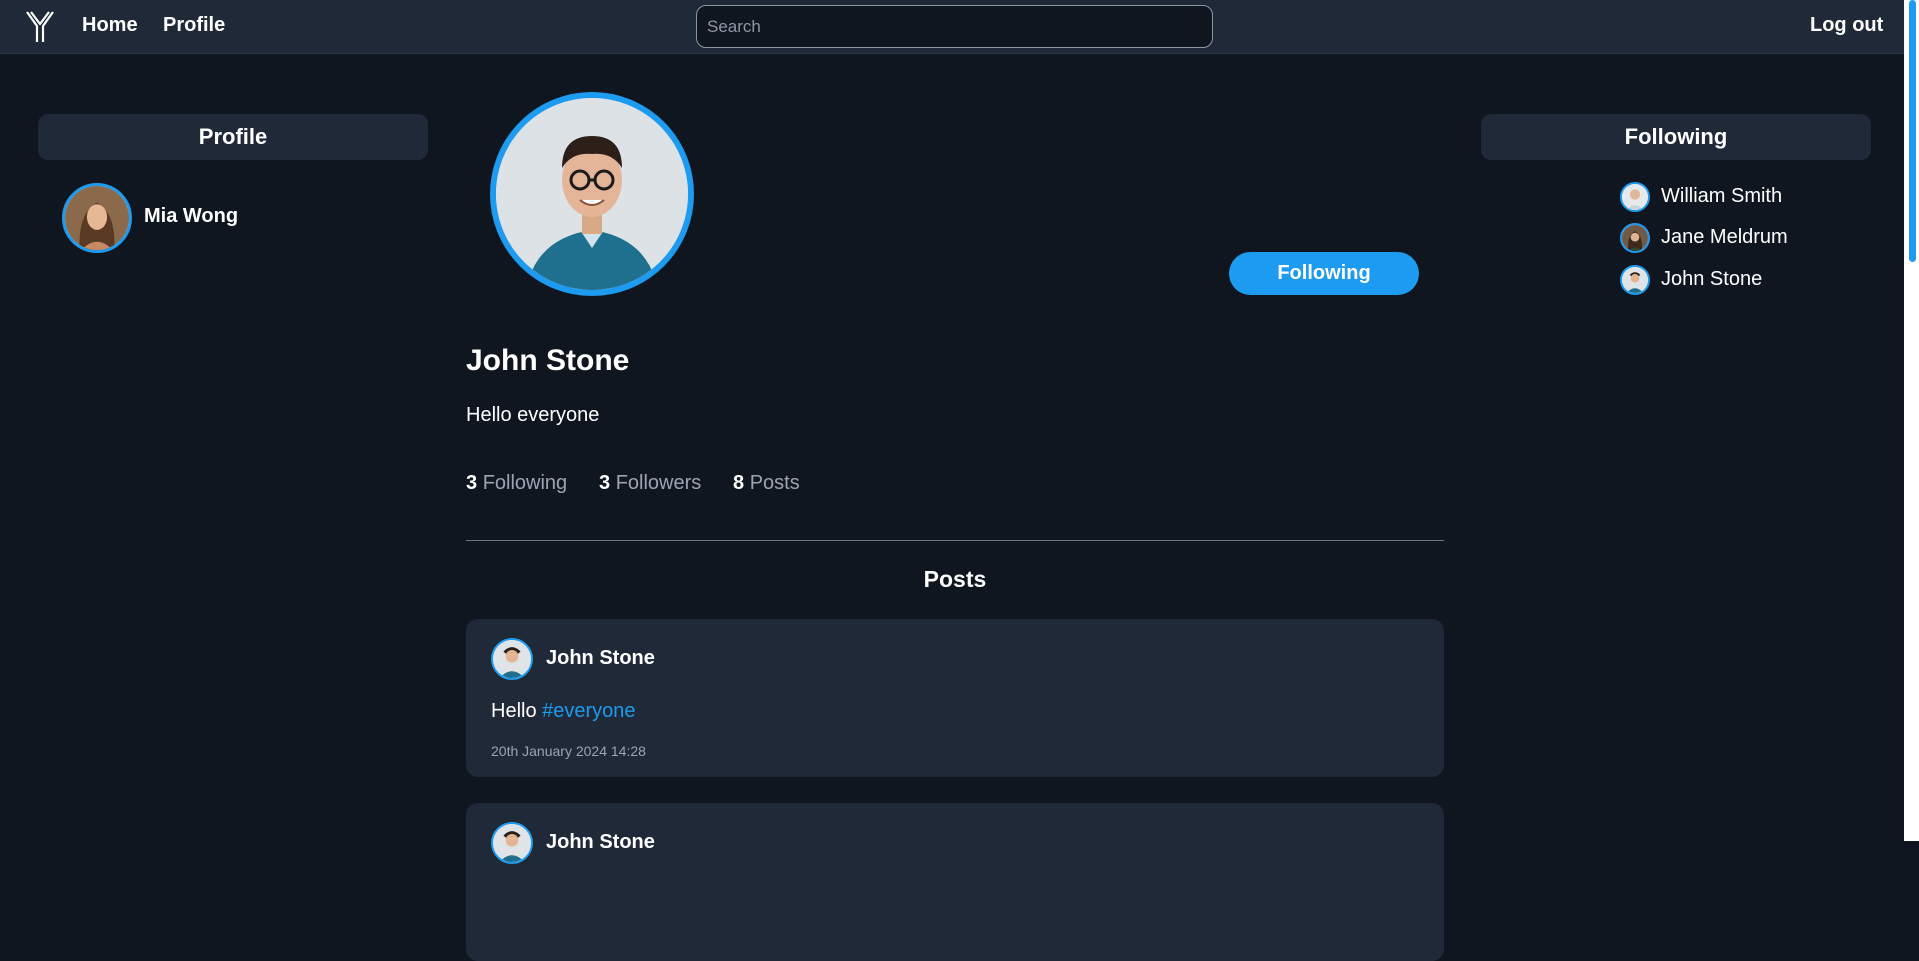  Describe the element at coordinates (739, 483) in the screenshot. I see `posts-count: 8` at that location.